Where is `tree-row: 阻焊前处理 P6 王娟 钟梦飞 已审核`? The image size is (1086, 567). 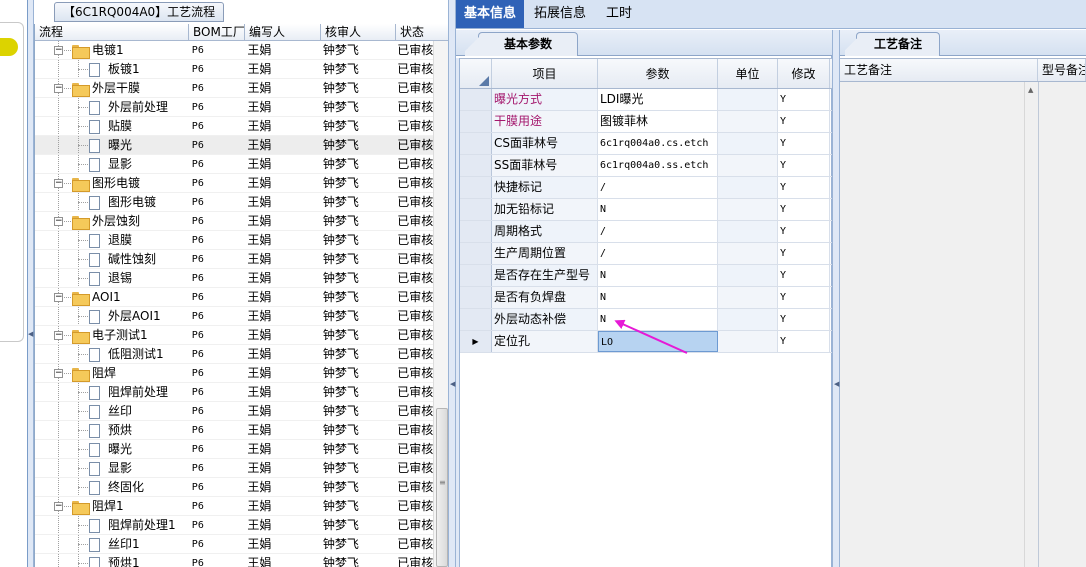
tree-row: 阻焊前处理 P6 王娟 钟梦飞 已审核 is located at coordinates (234, 392).